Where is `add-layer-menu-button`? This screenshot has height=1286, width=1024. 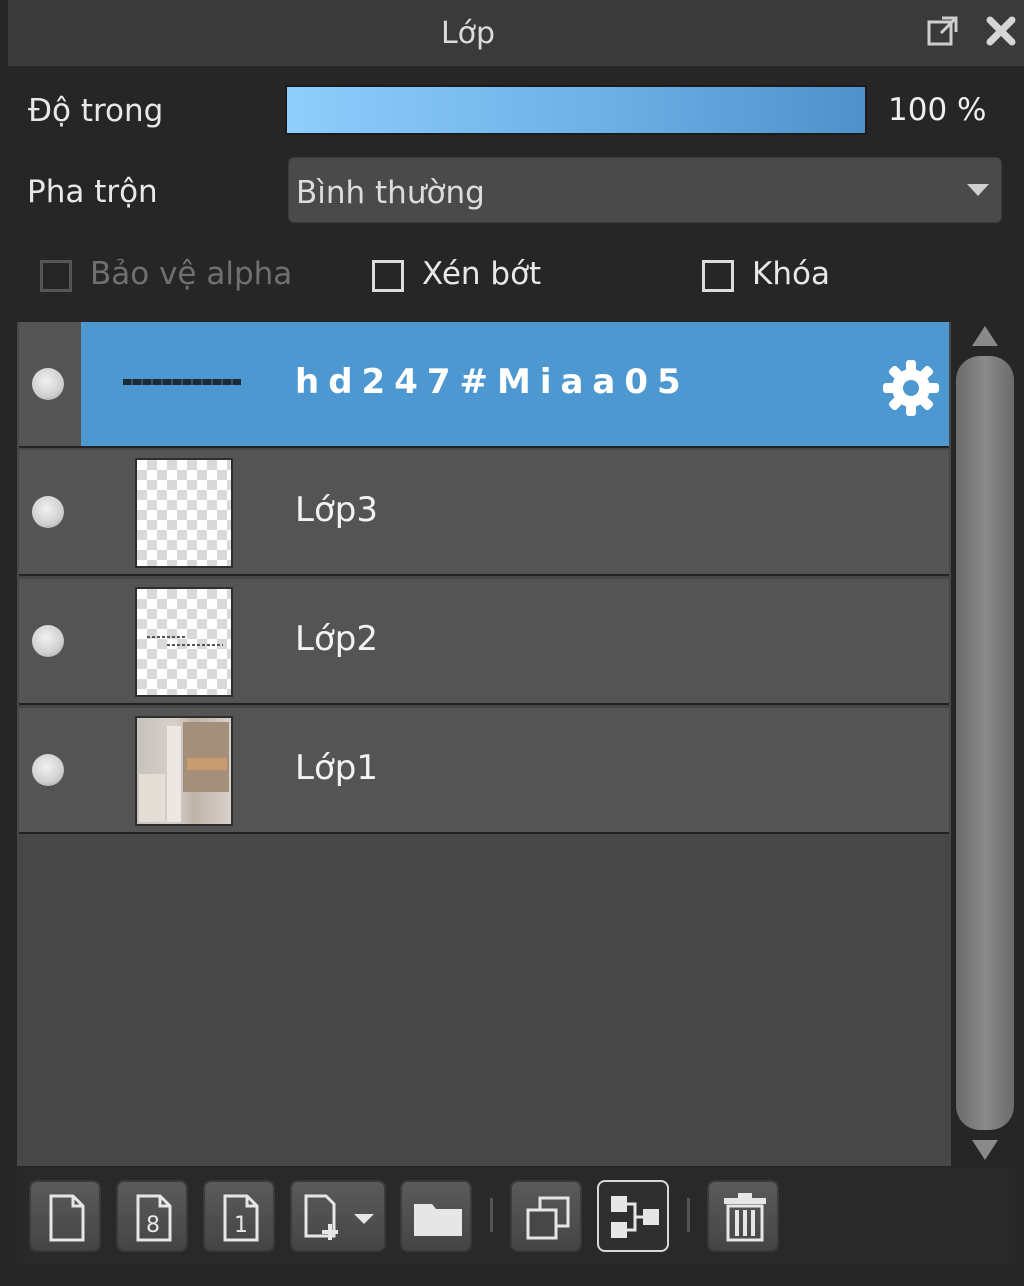 add-layer-menu-button is located at coordinates (338, 1216).